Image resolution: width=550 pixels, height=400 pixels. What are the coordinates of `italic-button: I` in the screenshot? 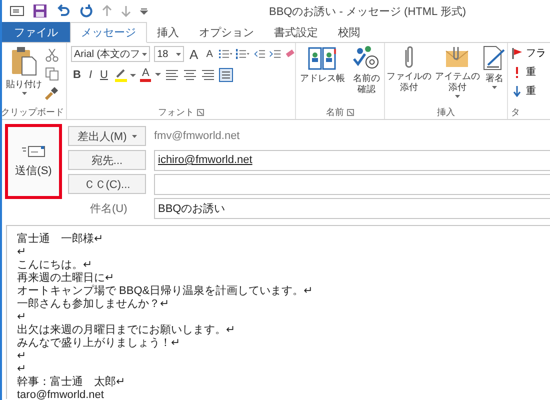 It's located at (90, 75).